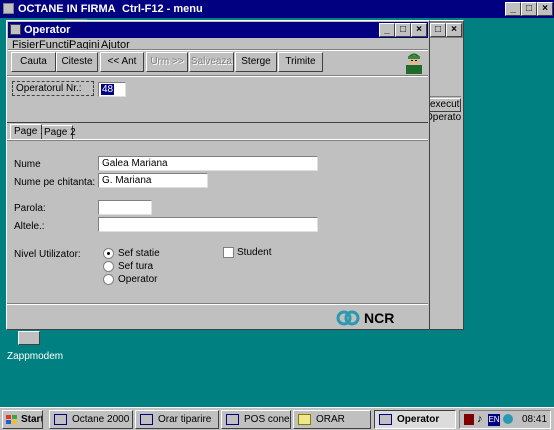  I want to click on radio-sef-tura, so click(108, 266).